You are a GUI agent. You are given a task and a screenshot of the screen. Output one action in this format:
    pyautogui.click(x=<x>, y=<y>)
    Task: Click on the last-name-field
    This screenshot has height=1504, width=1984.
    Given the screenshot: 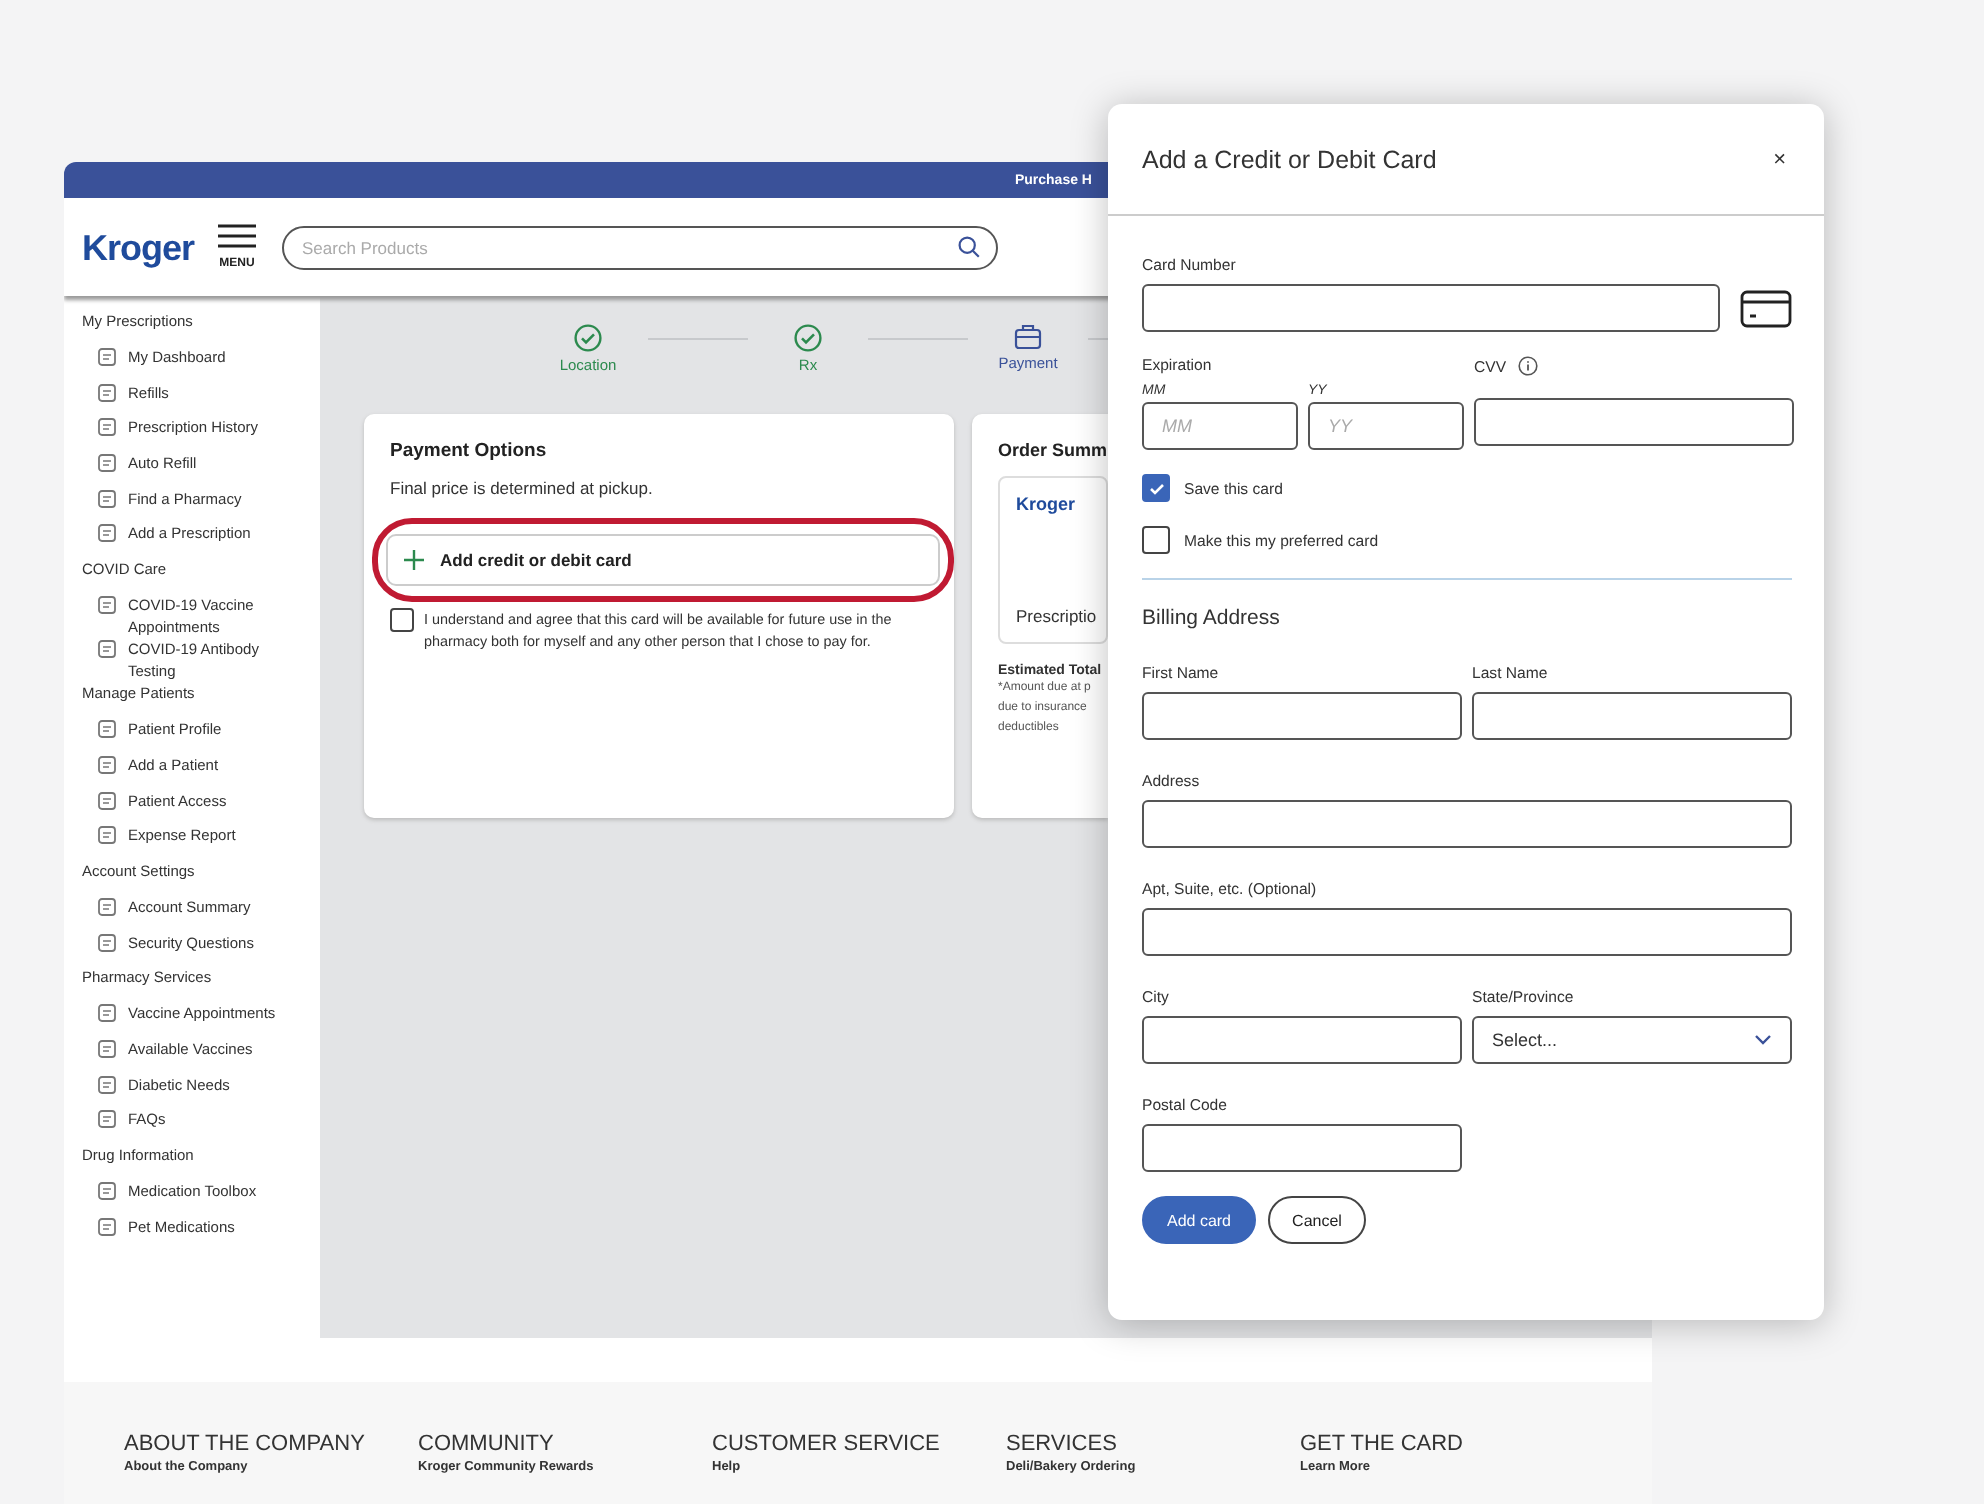 What is the action you would take?
    pyautogui.click(x=1632, y=716)
    